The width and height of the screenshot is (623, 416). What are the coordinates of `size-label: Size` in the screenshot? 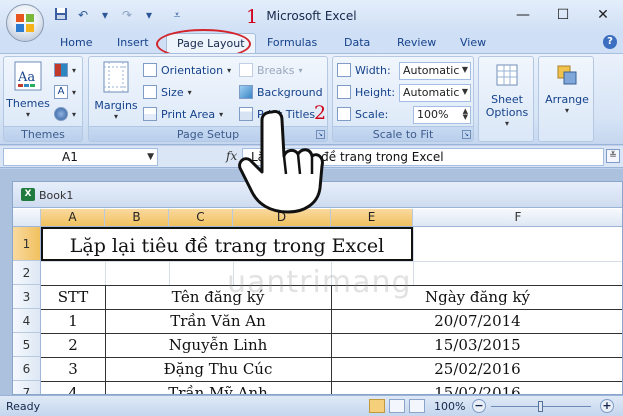 It's located at (172, 92).